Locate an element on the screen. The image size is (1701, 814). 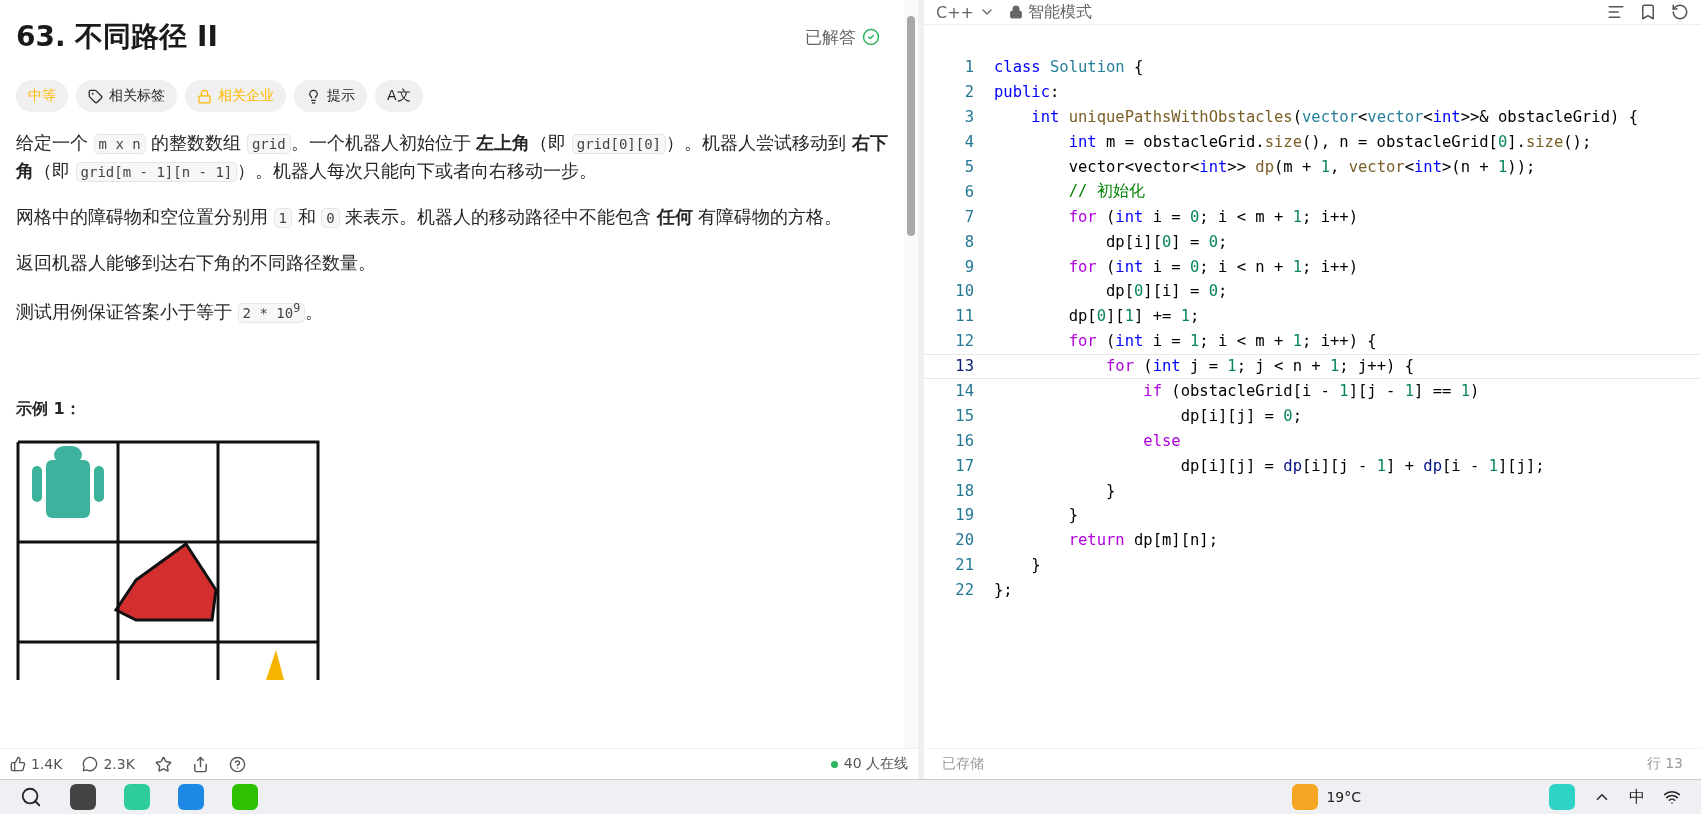
code-text: dp[i][j] = dp[i][j - 1] + dp[i - 1][j]; is located at coordinates (1362, 465).